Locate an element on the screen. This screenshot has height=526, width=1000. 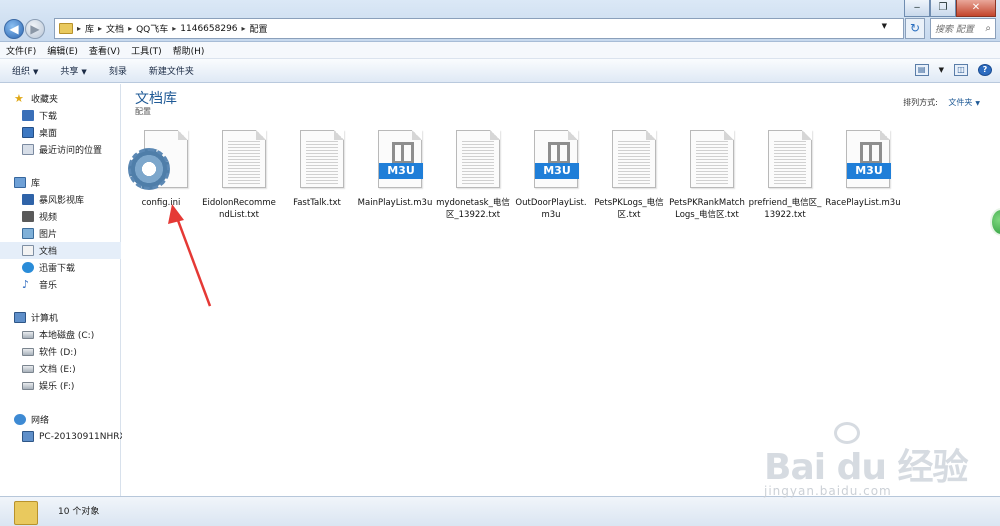
search-input: 搜索 配置 ⌕ is located at coordinates (963, 28).